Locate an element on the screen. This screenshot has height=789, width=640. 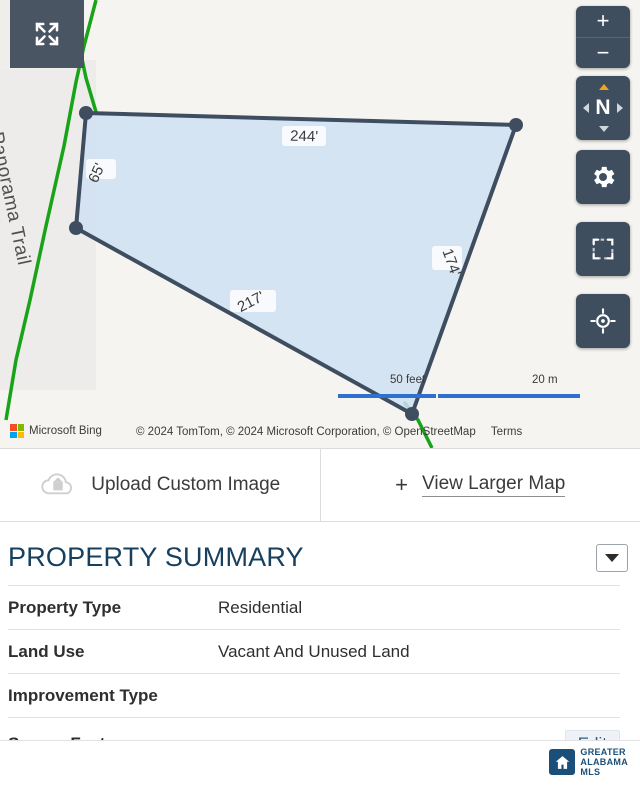
row-label: Improvement Type is located at coordinates (83, 695).